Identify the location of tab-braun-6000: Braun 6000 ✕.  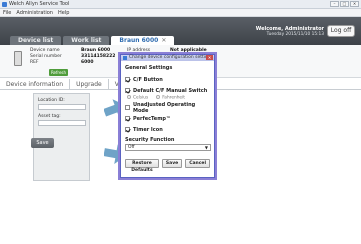
(143, 40).